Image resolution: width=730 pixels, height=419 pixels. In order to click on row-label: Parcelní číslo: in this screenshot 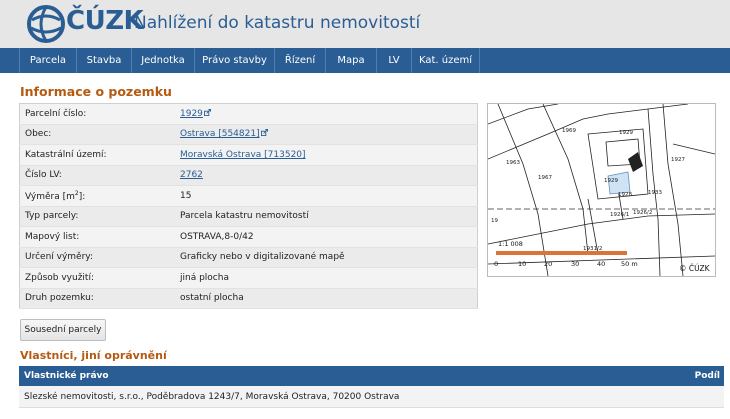, I will do `click(97, 114)`.